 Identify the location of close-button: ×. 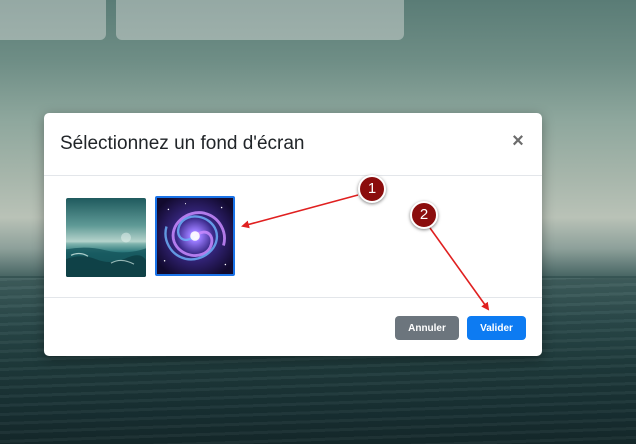
(518, 141).